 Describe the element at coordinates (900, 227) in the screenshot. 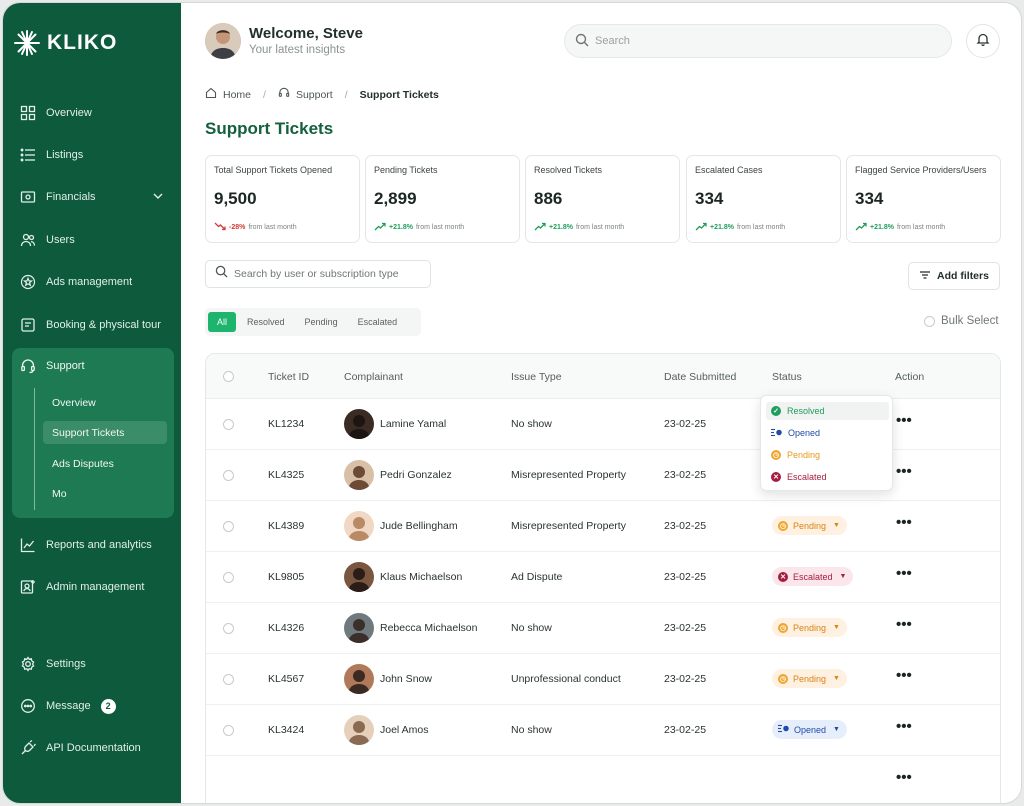

I see `stat-trend: +21.8% from last month` at that location.